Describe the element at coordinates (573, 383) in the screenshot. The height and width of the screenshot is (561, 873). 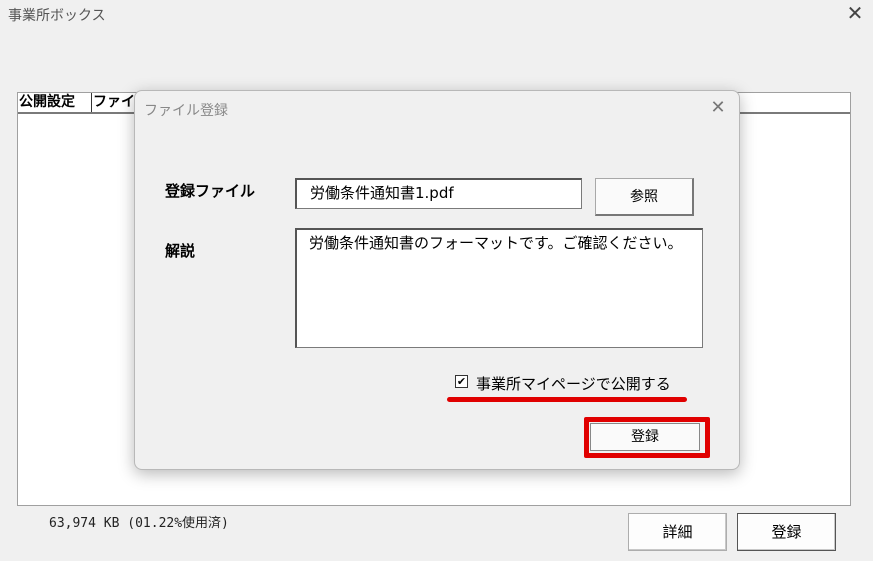
I see `publish-label: 事業所マイページで公開する` at that location.